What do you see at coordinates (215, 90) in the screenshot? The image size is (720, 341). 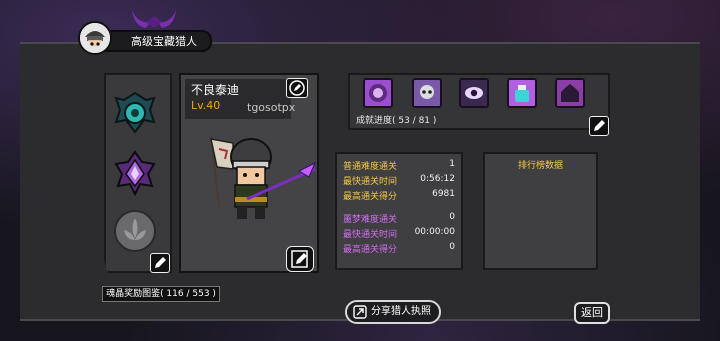 I see `character-name: 不良泰迪` at bounding box center [215, 90].